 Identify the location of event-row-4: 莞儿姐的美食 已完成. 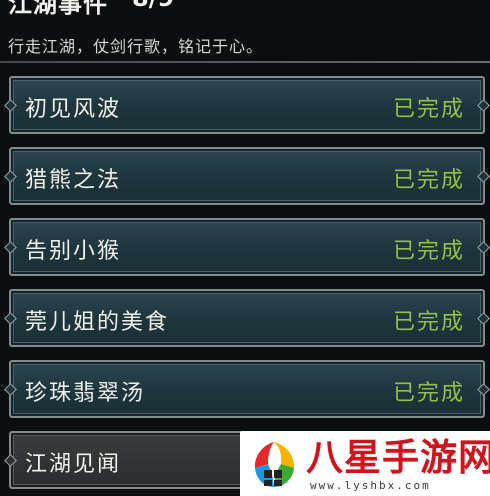
(247, 318).